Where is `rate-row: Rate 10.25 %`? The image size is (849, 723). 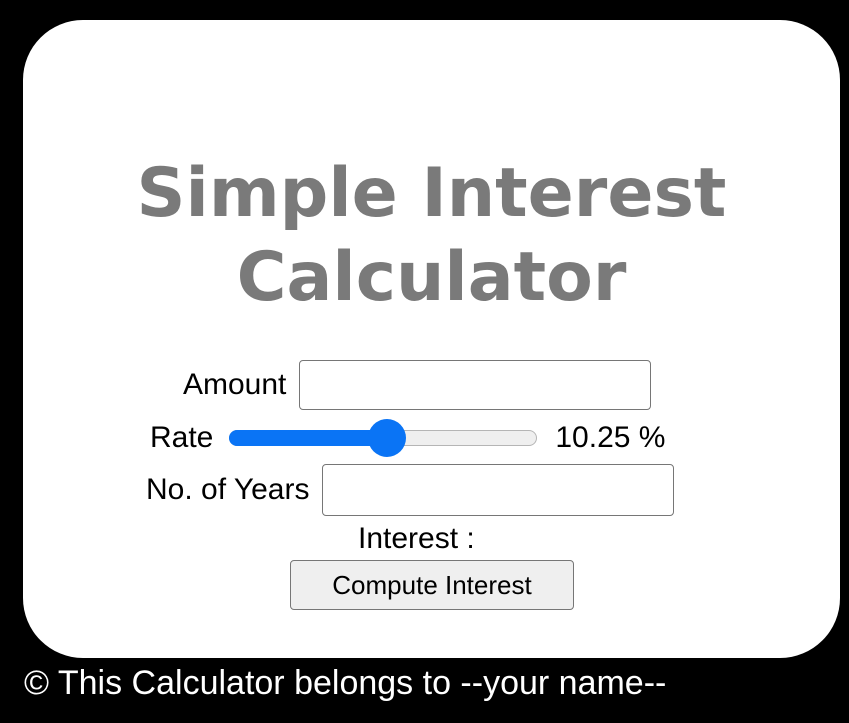
rate-row: Rate 10.25 % is located at coordinates (407, 438).